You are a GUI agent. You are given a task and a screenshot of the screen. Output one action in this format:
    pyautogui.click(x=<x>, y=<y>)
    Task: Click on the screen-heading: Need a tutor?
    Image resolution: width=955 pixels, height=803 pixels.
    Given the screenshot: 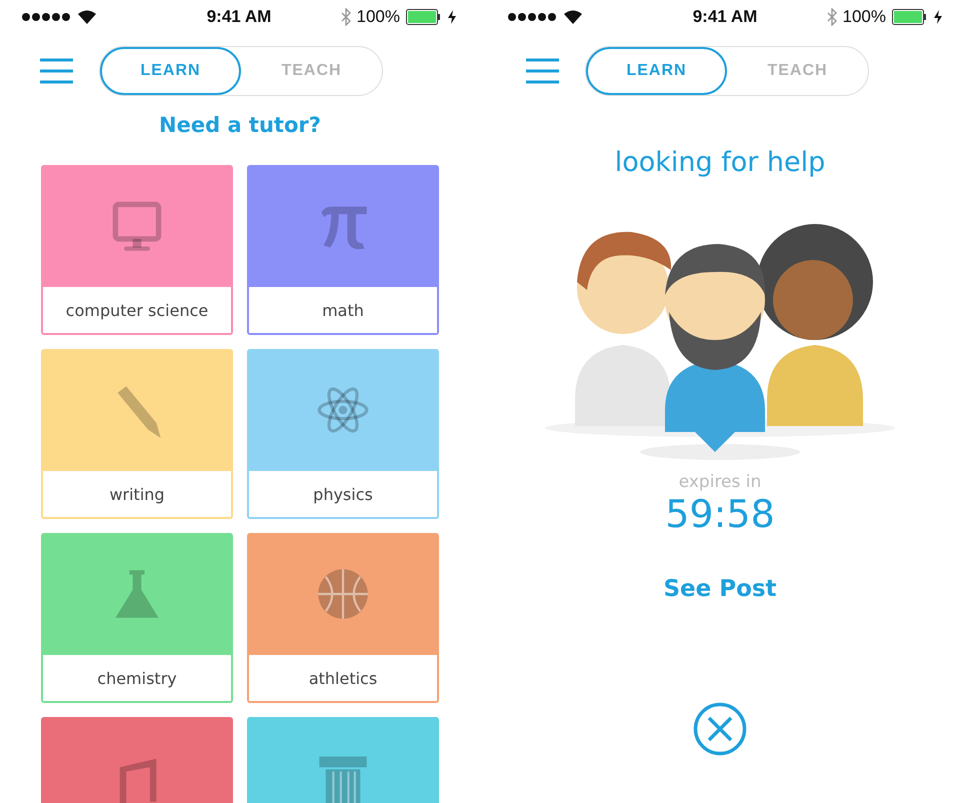 What is the action you would take?
    pyautogui.click(x=240, y=125)
    